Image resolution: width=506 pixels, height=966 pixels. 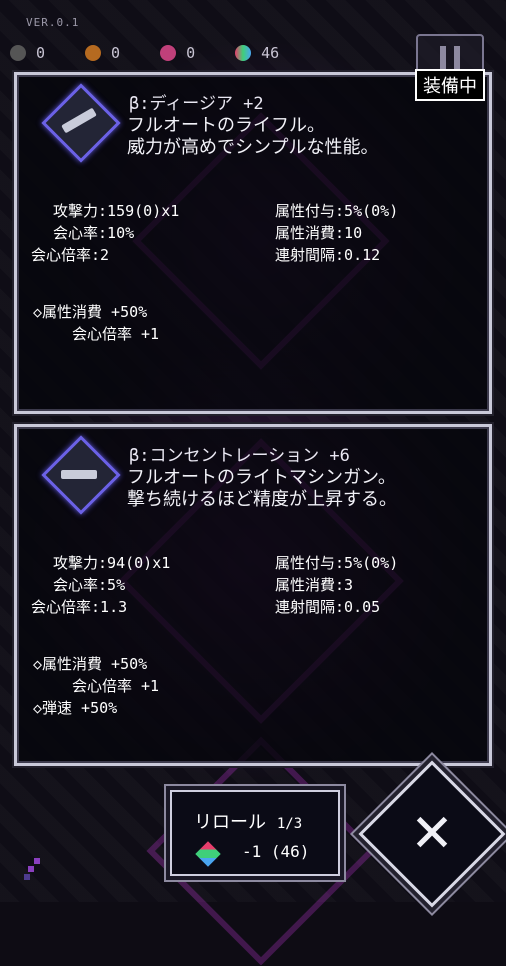 What do you see at coordinates (328, 607) in the screenshot?
I see `stat-fire-interval: 連射間隔:0.05` at bounding box center [328, 607].